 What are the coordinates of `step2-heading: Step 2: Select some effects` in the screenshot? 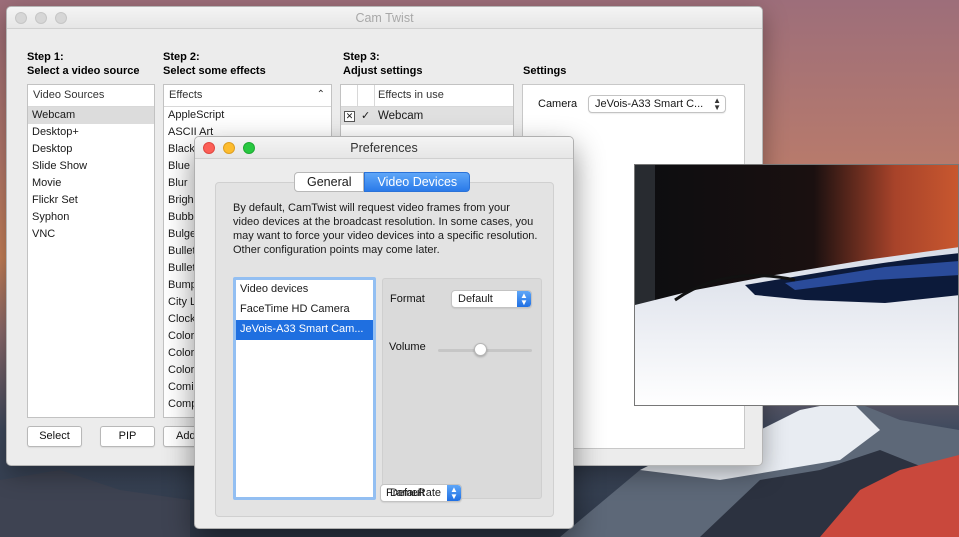 It's located at (214, 64).